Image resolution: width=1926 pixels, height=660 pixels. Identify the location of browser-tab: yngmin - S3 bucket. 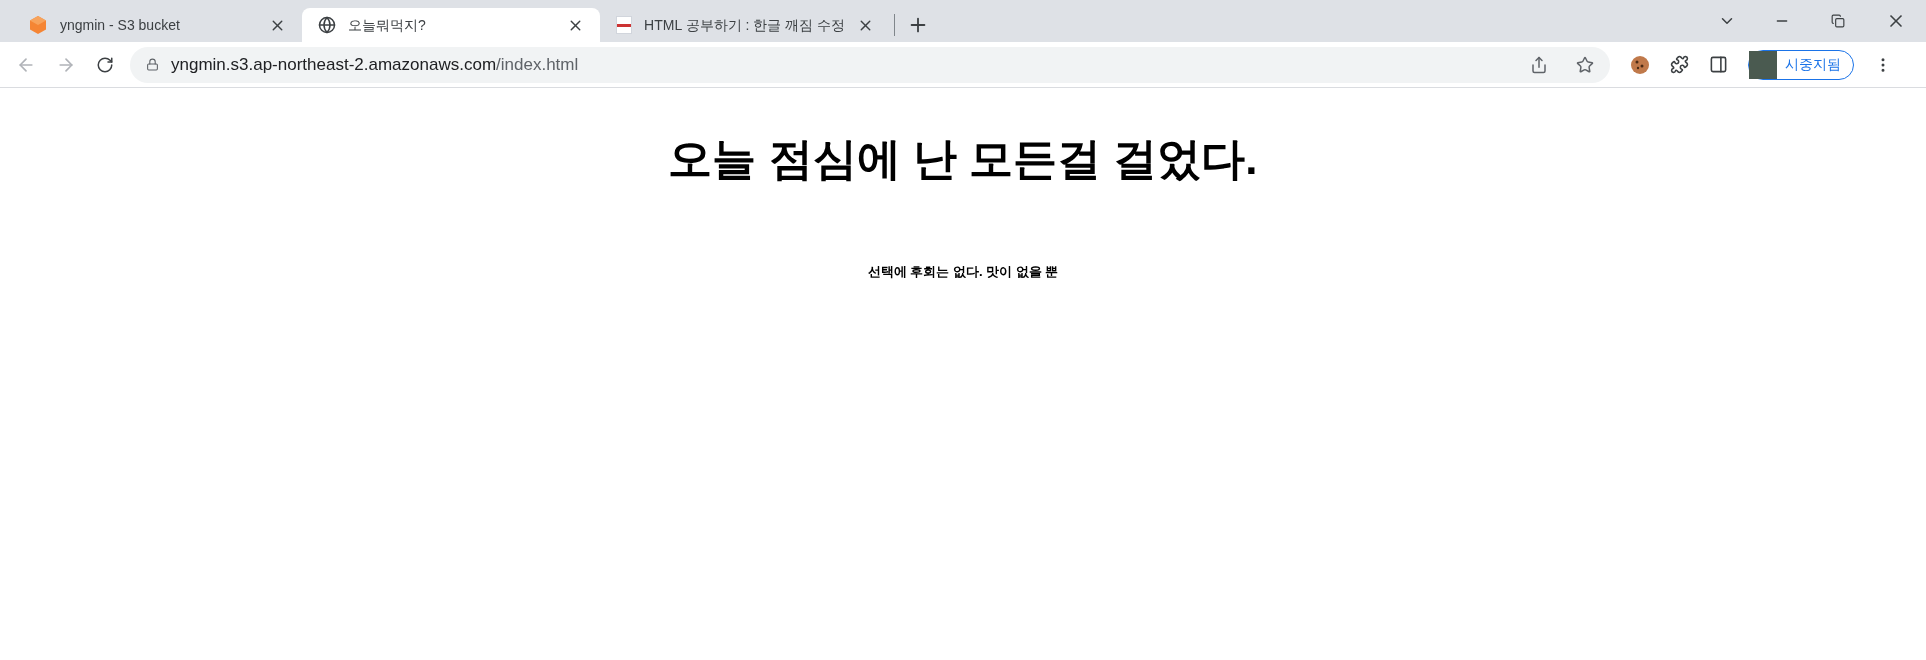
(157, 25).